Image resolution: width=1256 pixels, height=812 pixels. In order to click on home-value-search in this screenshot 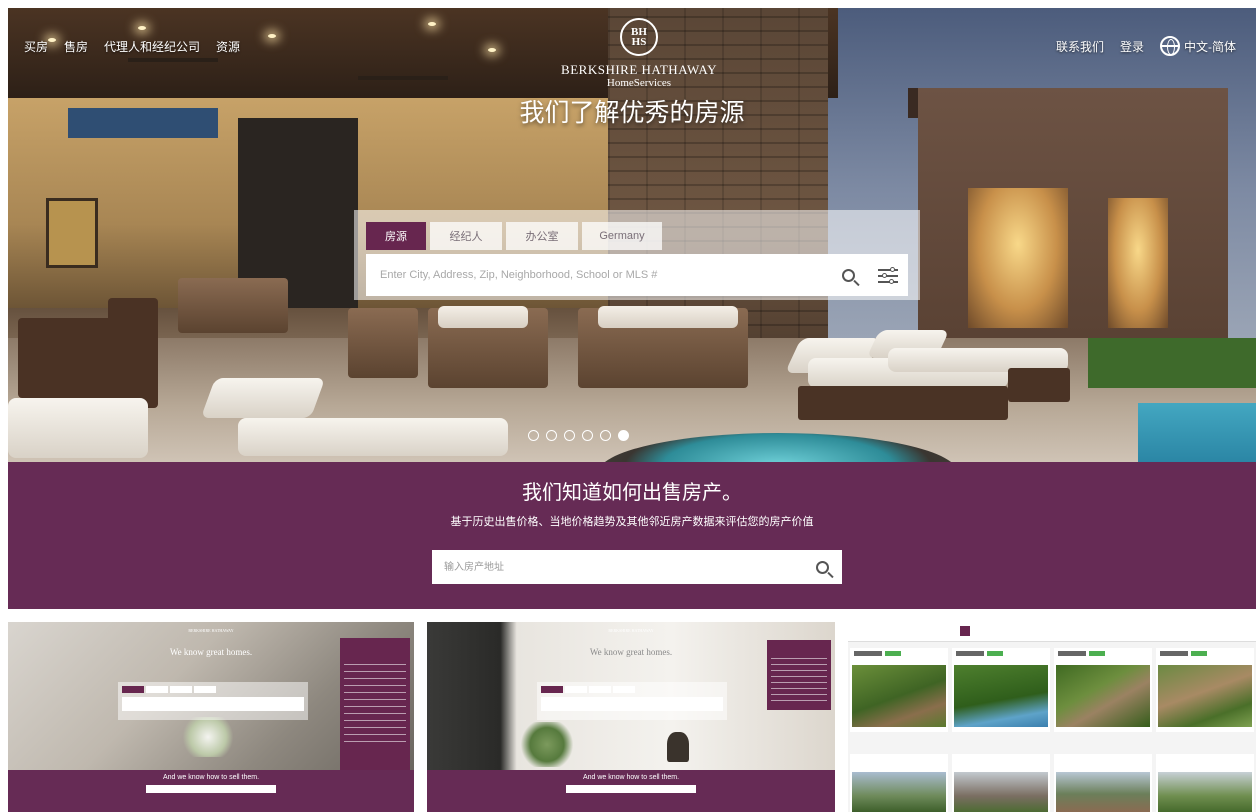, I will do `click(637, 567)`.